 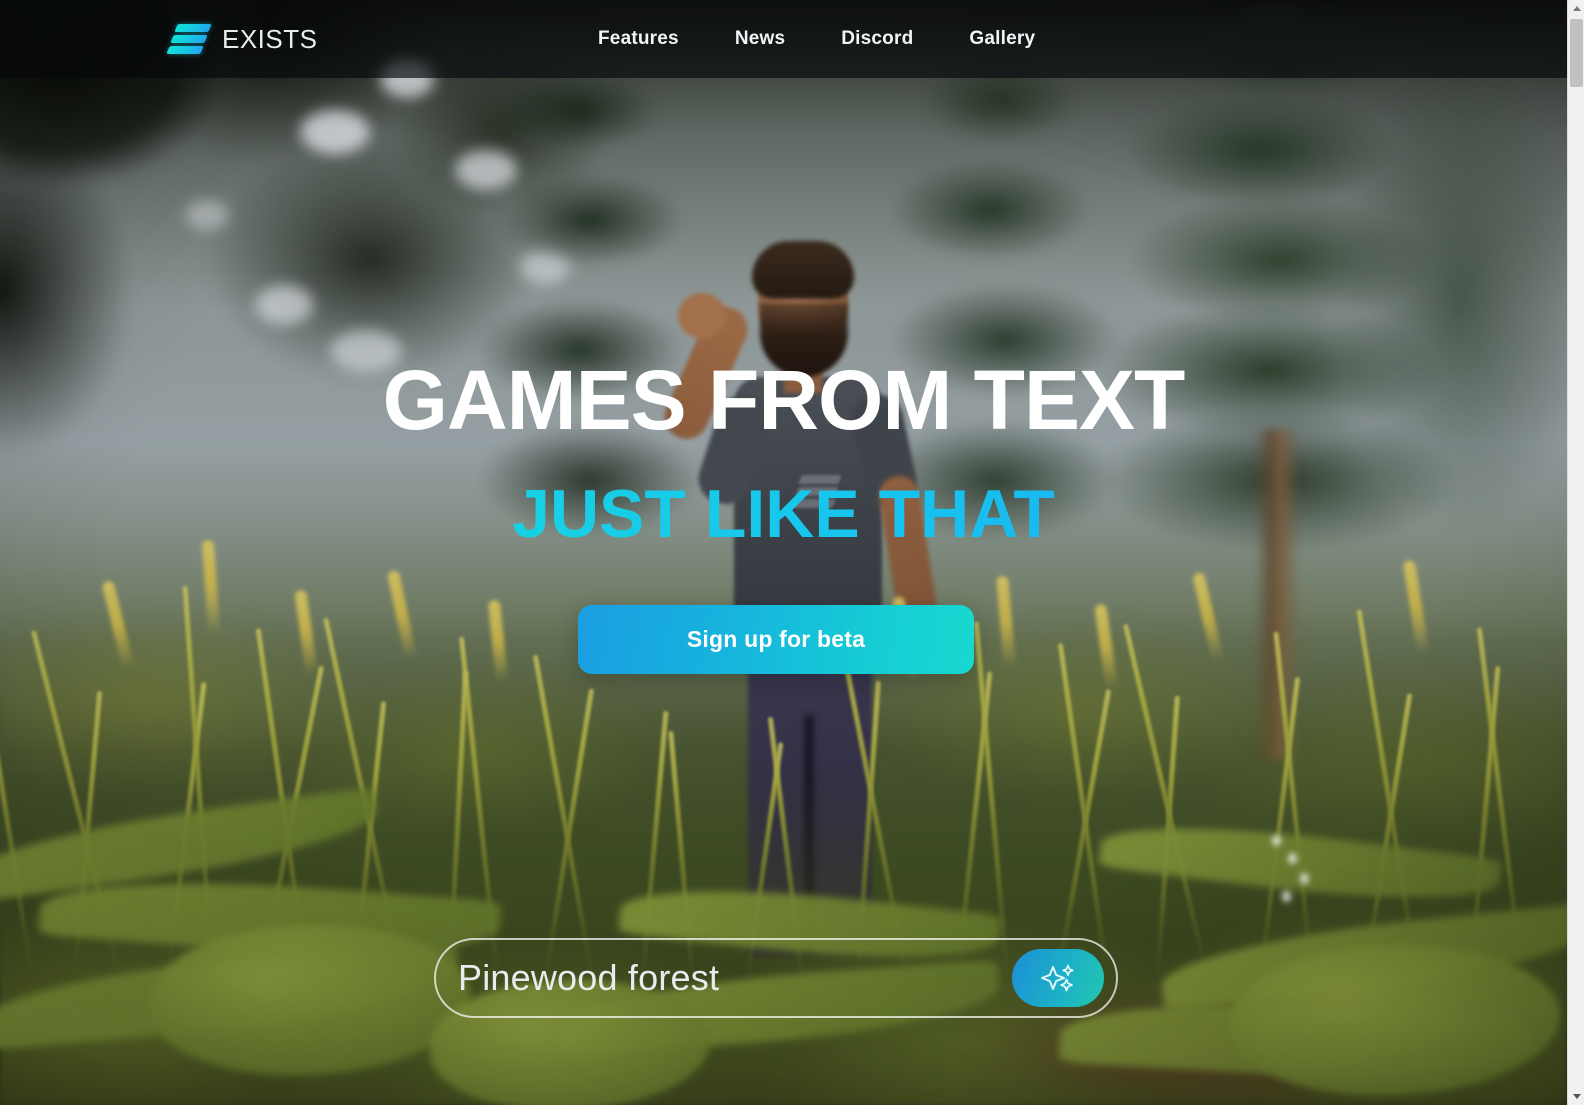 I want to click on scroll-up-arrow-icon, so click(x=1576, y=8).